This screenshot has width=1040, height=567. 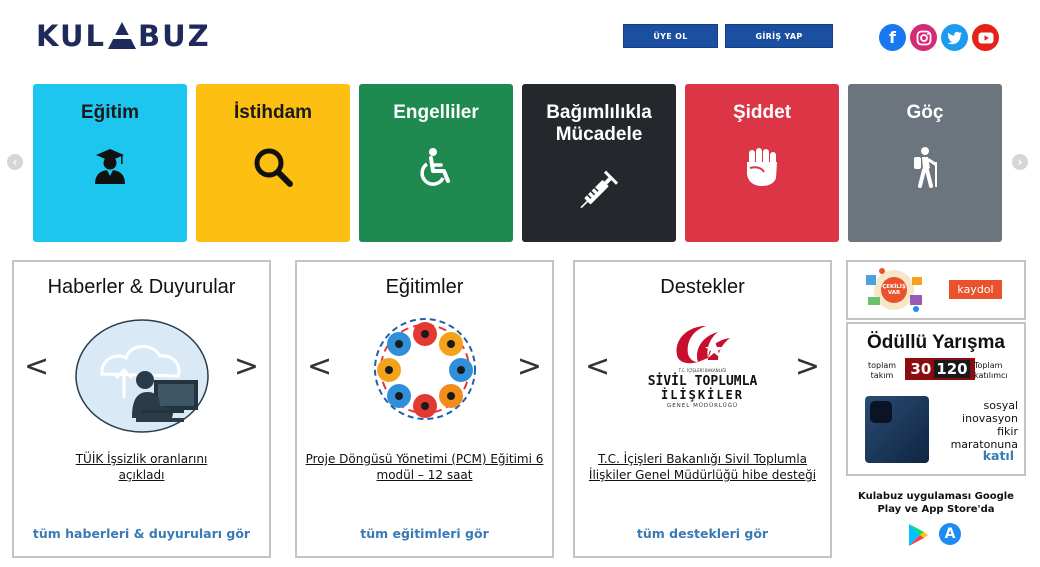 I want to click on prize-title: Ödüllü Yarışma, so click(x=936, y=342).